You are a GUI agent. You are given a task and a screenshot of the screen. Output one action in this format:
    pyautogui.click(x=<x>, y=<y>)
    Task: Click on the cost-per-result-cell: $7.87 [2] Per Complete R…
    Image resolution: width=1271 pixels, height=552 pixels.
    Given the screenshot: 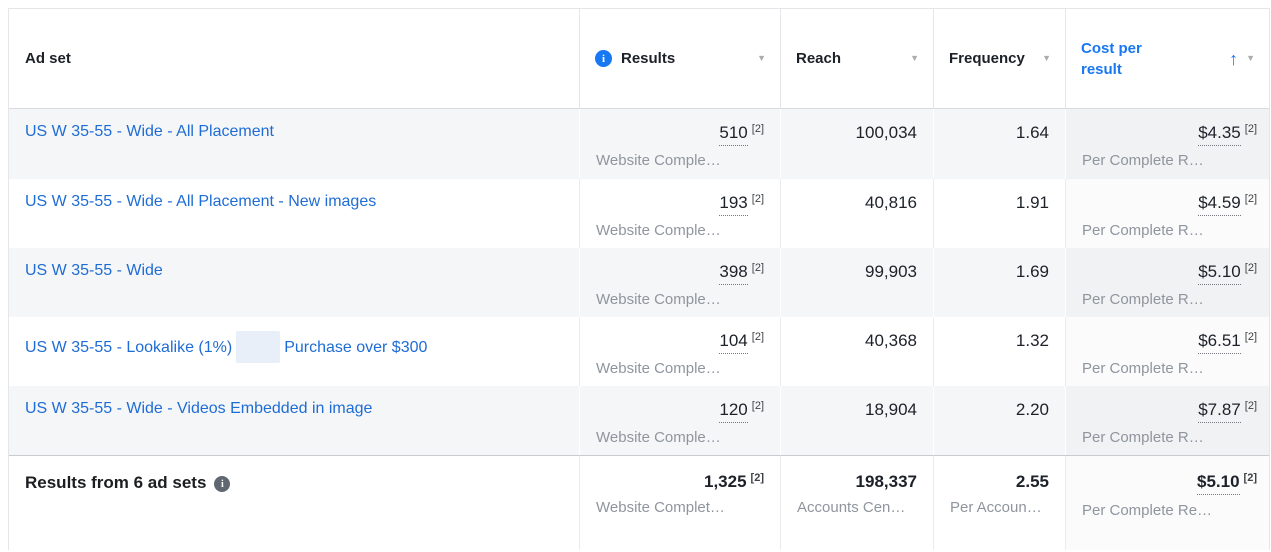 What is the action you would take?
    pyautogui.click(x=1167, y=420)
    